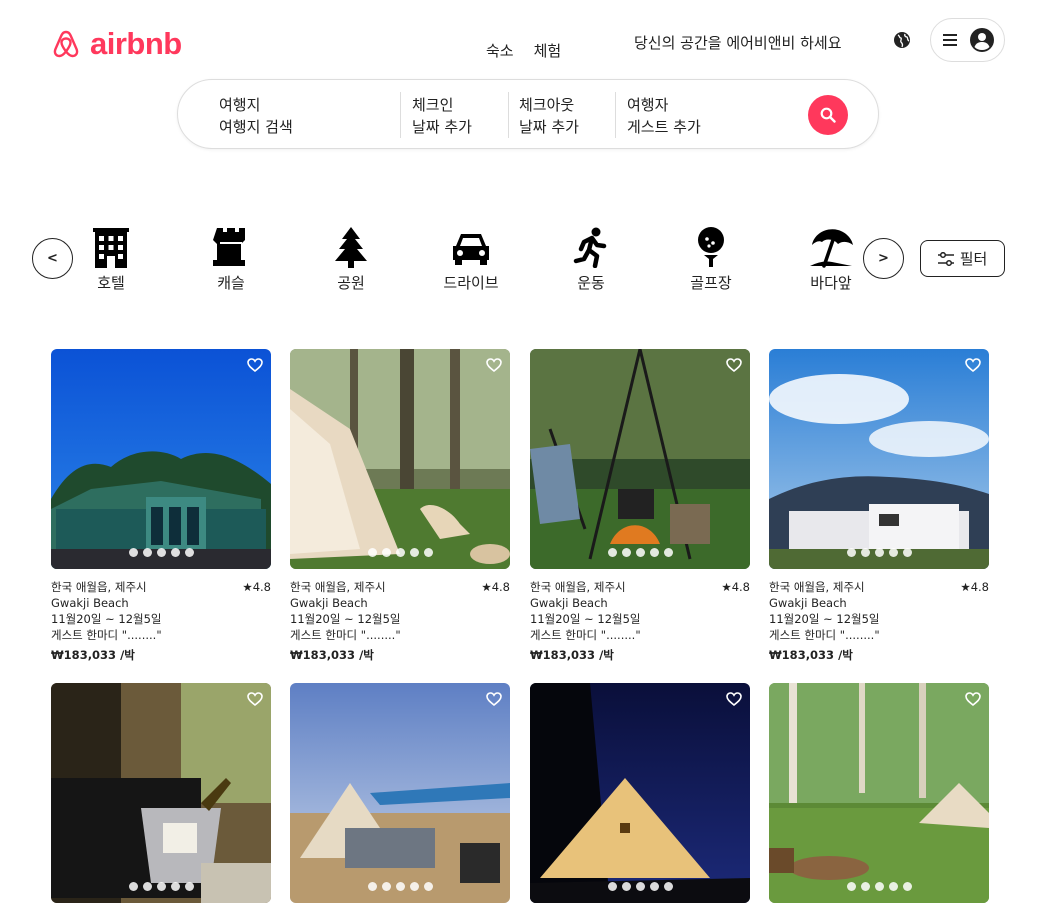  What do you see at coordinates (572, 655) in the screenshot?
I see `listing-price: ₩183,033 /박` at bounding box center [572, 655].